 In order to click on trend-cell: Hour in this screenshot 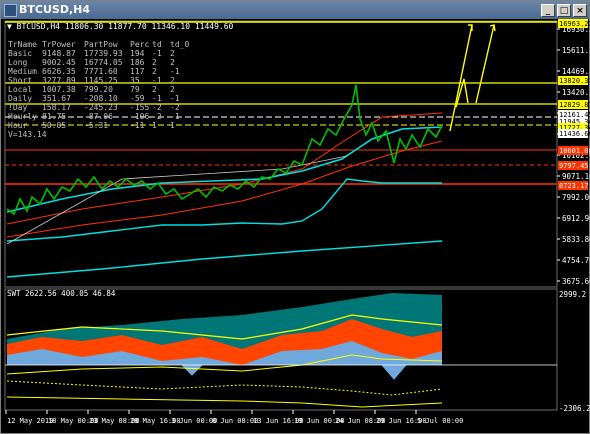, I will do `click(17, 125)`.